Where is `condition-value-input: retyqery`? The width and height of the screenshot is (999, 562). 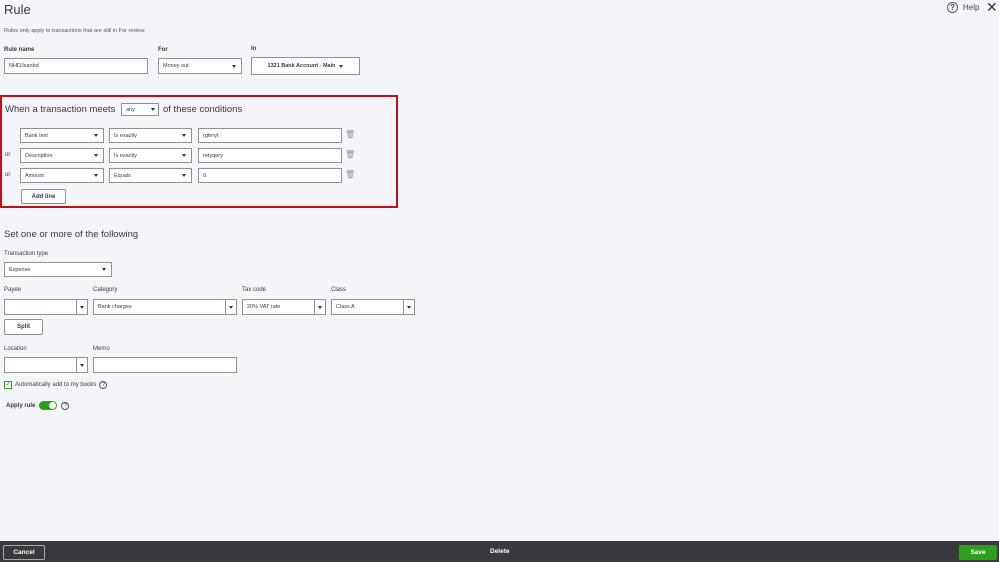 condition-value-input: retyqery is located at coordinates (270, 155).